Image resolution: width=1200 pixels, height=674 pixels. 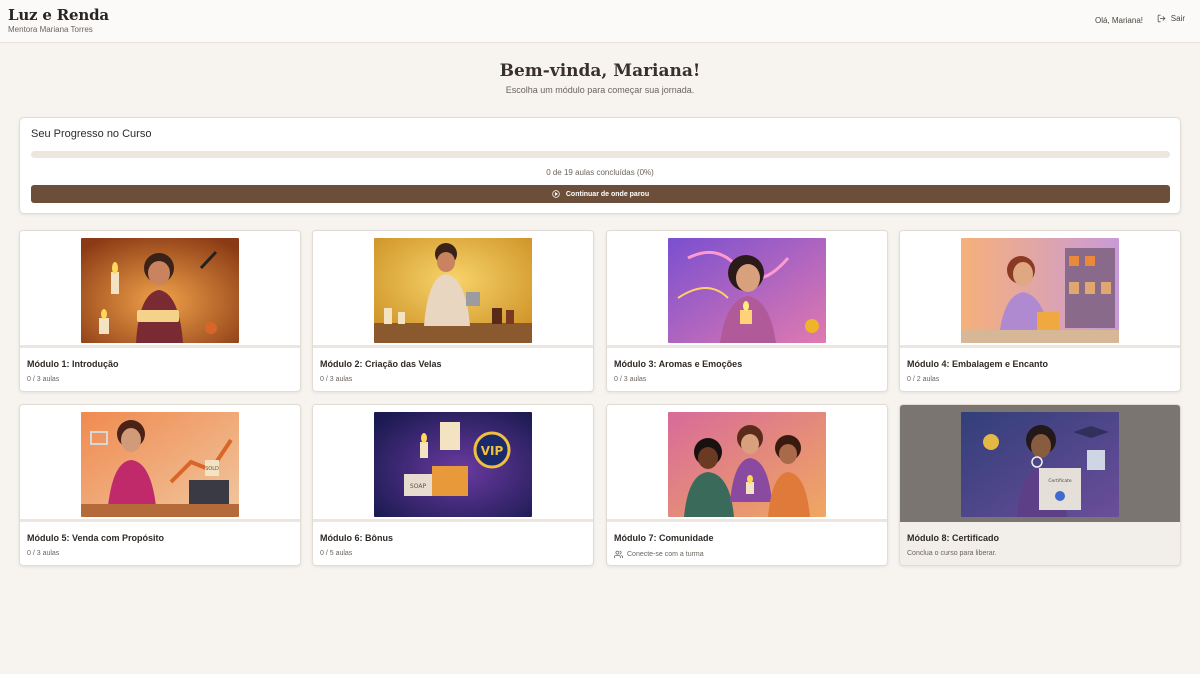 What do you see at coordinates (664, 538) in the screenshot?
I see `module-title: Módulo 7: Comunidade` at bounding box center [664, 538].